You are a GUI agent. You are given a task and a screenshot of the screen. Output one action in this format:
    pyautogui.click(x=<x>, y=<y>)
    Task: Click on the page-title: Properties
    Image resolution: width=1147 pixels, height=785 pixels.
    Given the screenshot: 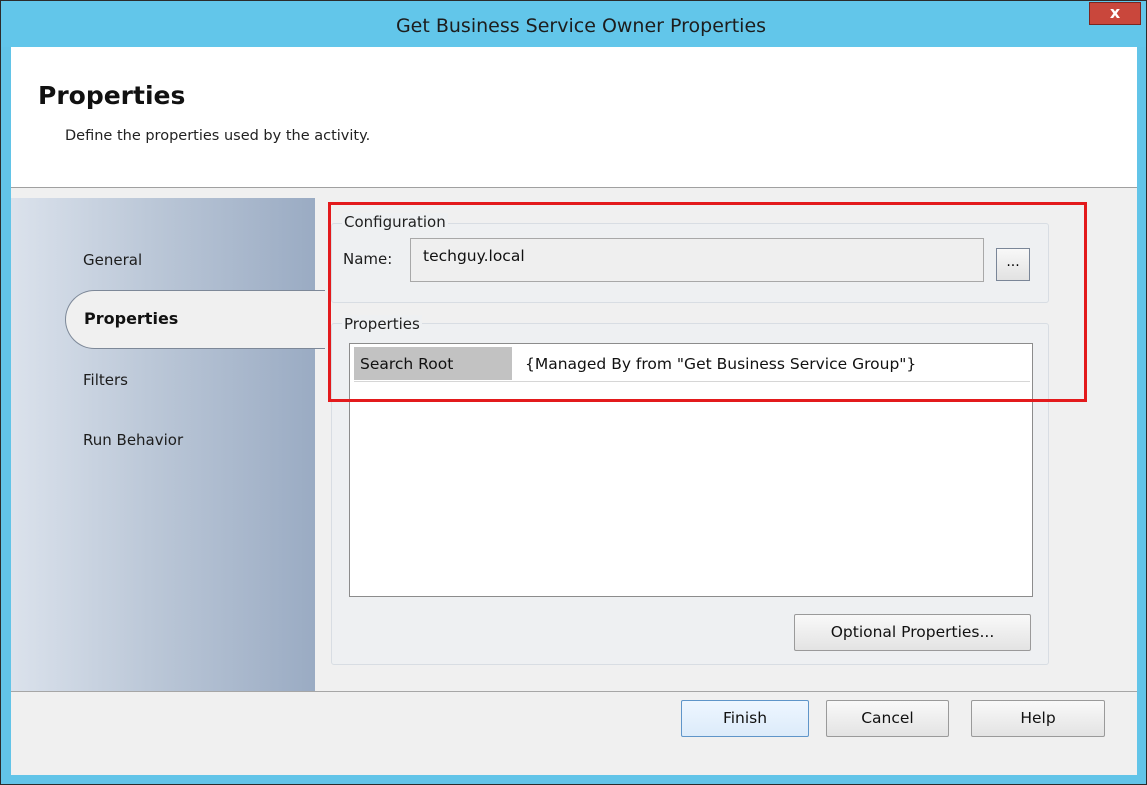 What is the action you would take?
    pyautogui.click(x=112, y=95)
    